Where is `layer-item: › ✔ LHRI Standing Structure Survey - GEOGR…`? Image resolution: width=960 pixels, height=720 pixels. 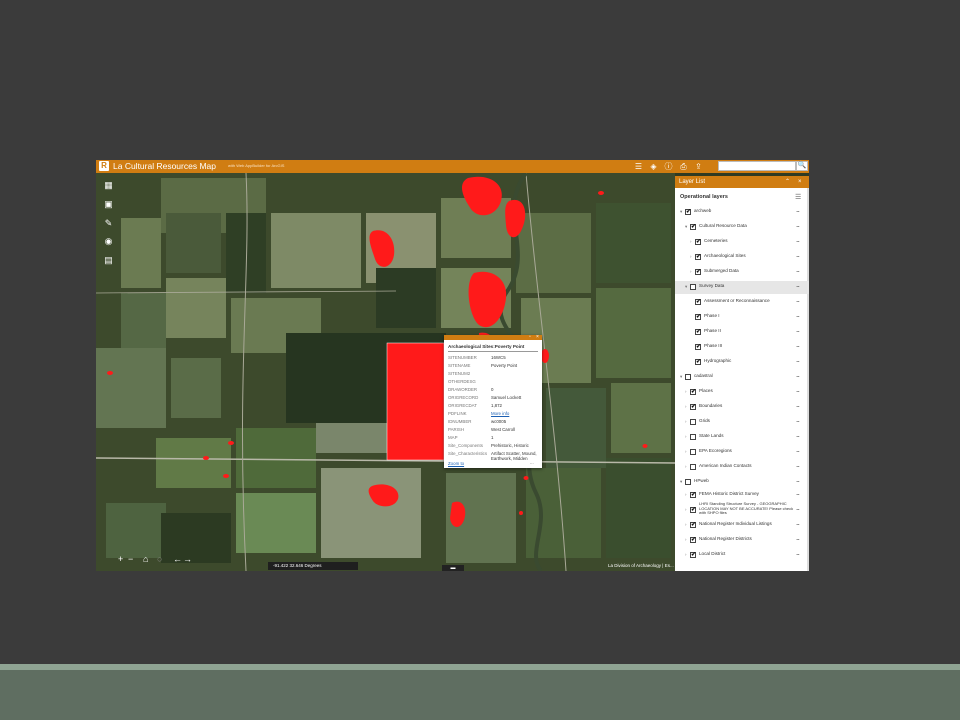
layer-item: › ✔ LHRI Standing Structure Survey - GEOGR… is located at coordinates (742, 509).